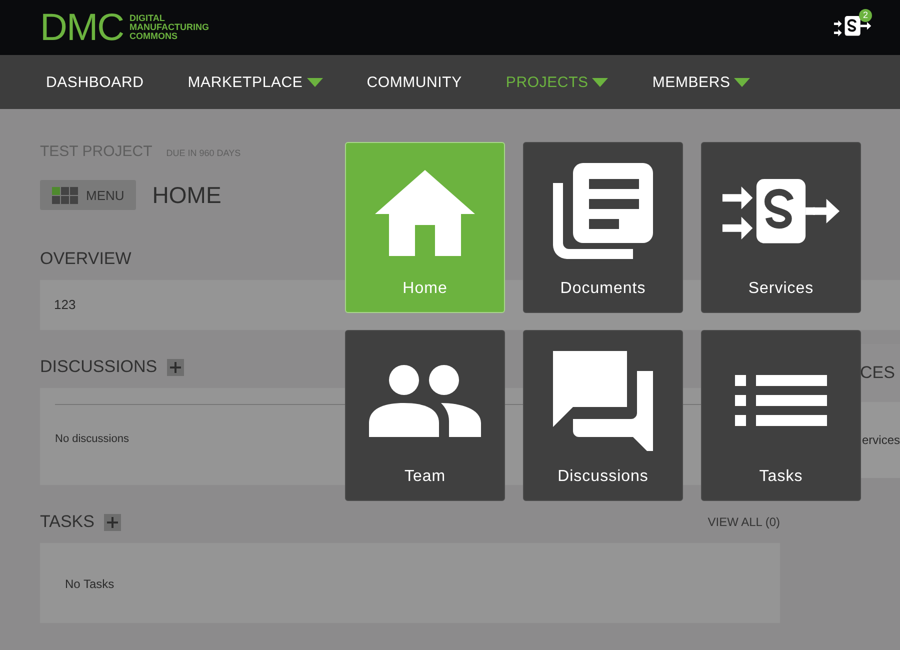  I want to click on grid-icon, so click(65, 195).